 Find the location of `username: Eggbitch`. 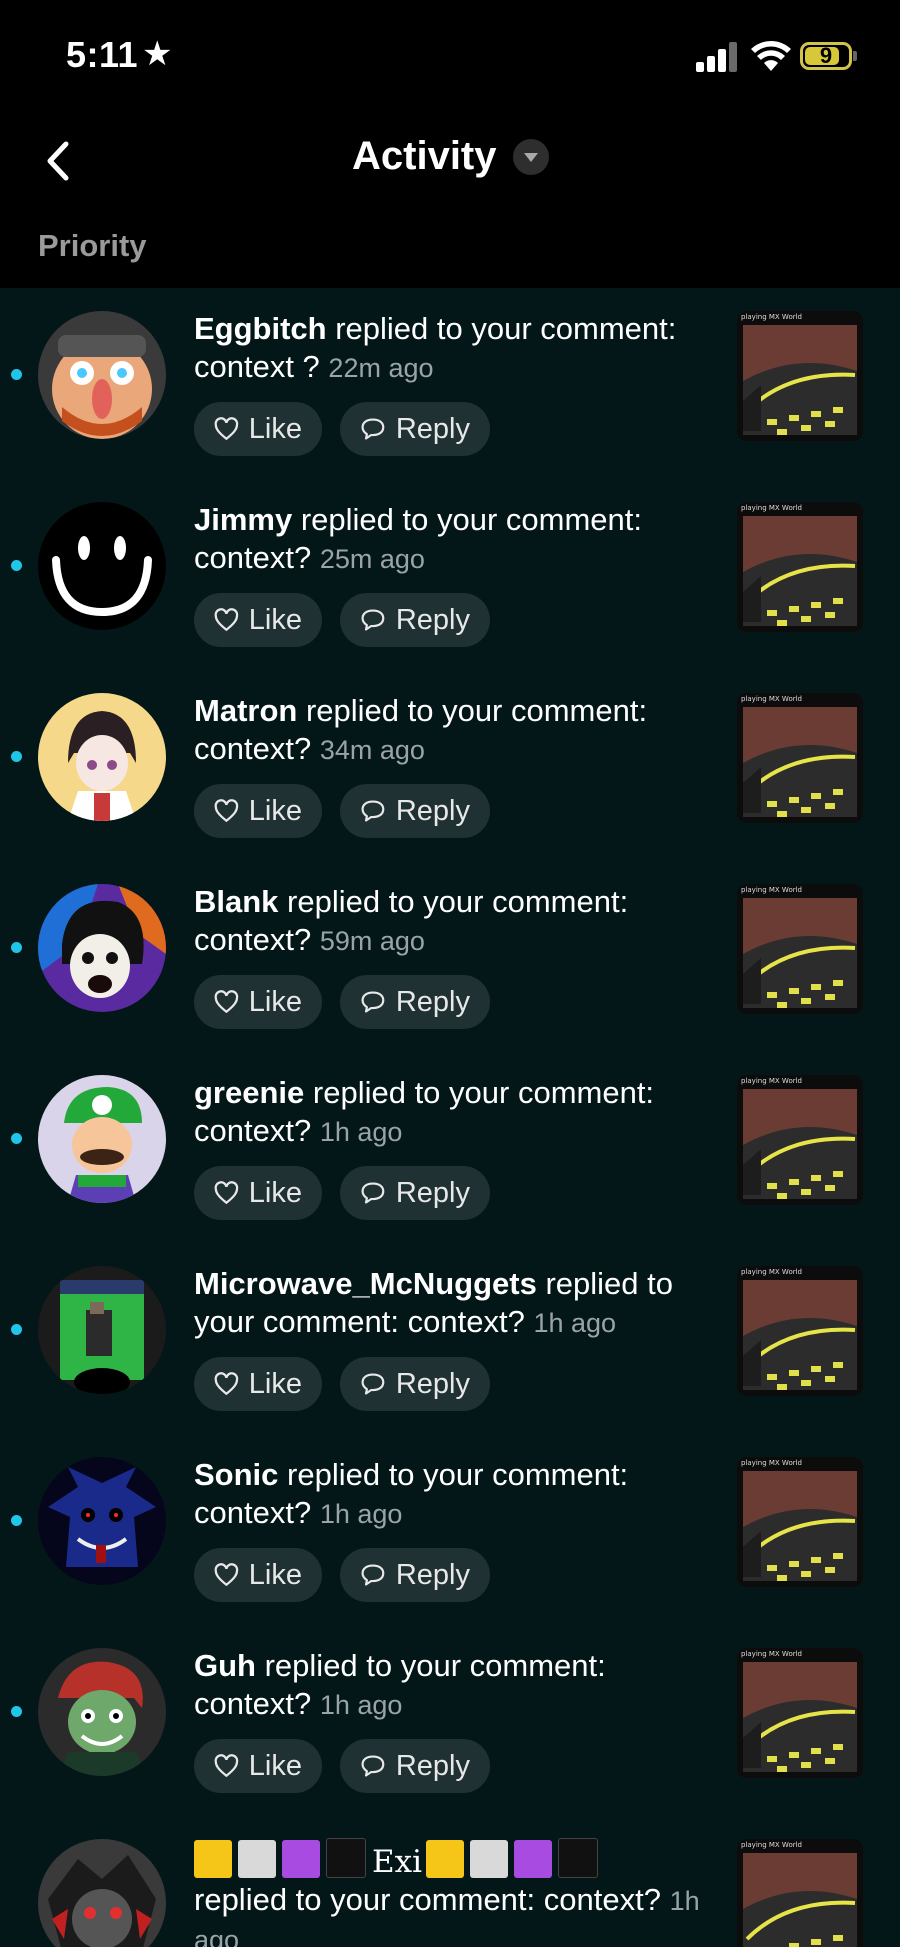

username: Eggbitch is located at coordinates (260, 328).